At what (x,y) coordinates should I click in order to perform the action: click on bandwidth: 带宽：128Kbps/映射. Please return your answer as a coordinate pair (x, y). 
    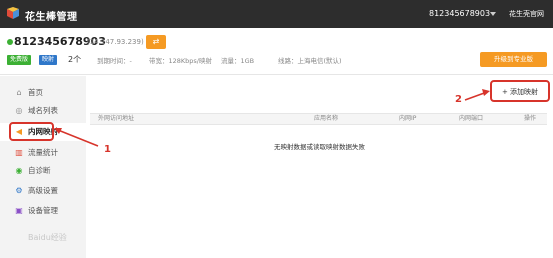
    Looking at the image, I should click on (180, 61).